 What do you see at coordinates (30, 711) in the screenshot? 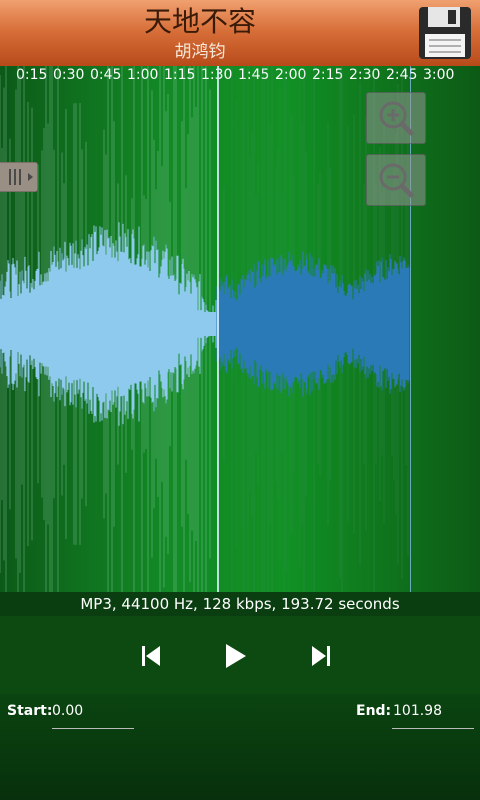
I see `start-label: Start:` at bounding box center [30, 711].